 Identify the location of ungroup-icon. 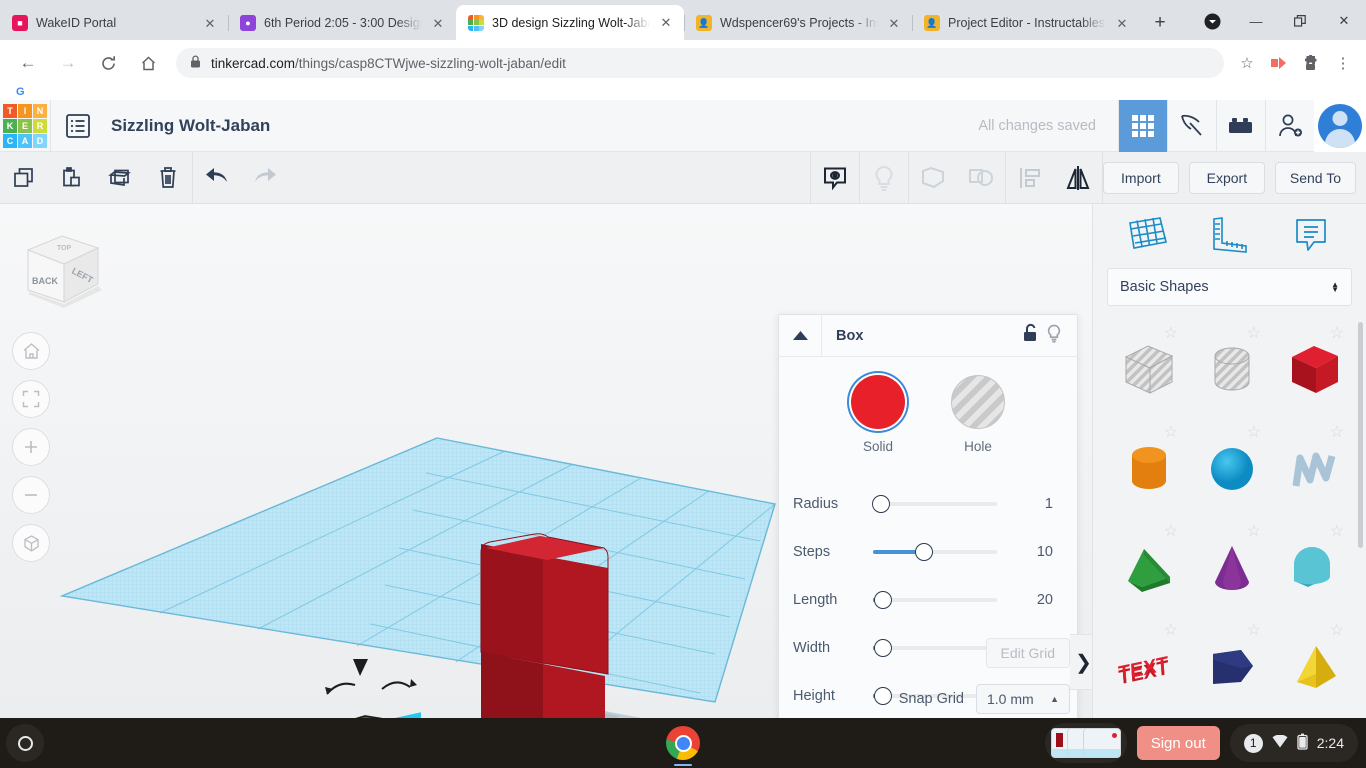
(981, 178).